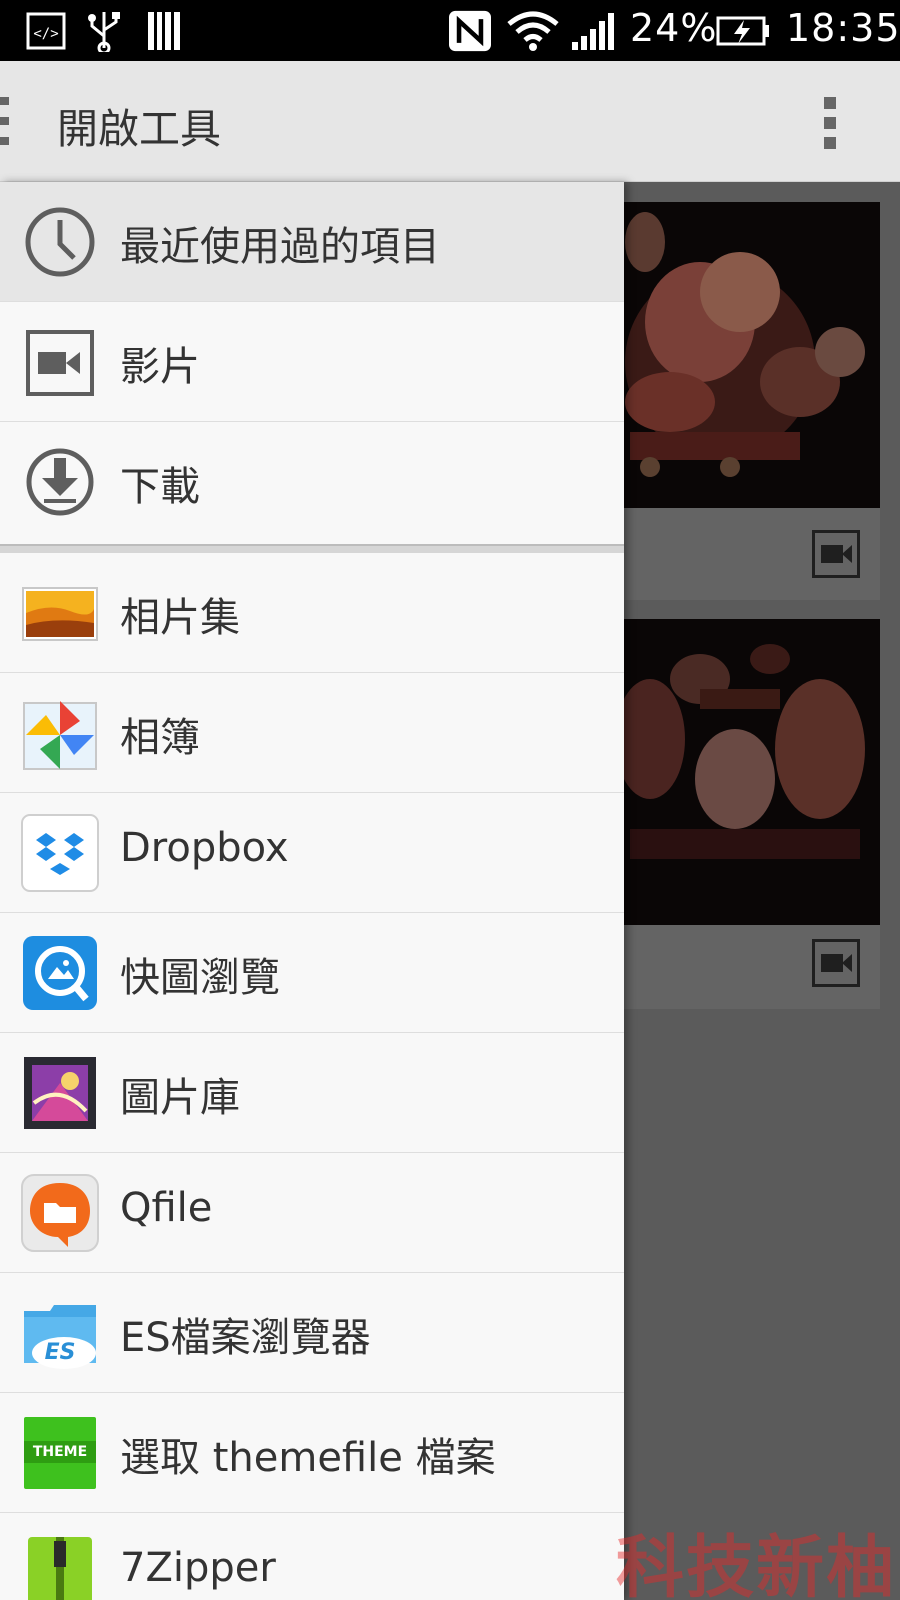 This screenshot has height=1600, width=900. What do you see at coordinates (312, 973) in the screenshot?
I see `drawer-item-quickpic: 快圖瀏覽` at bounding box center [312, 973].